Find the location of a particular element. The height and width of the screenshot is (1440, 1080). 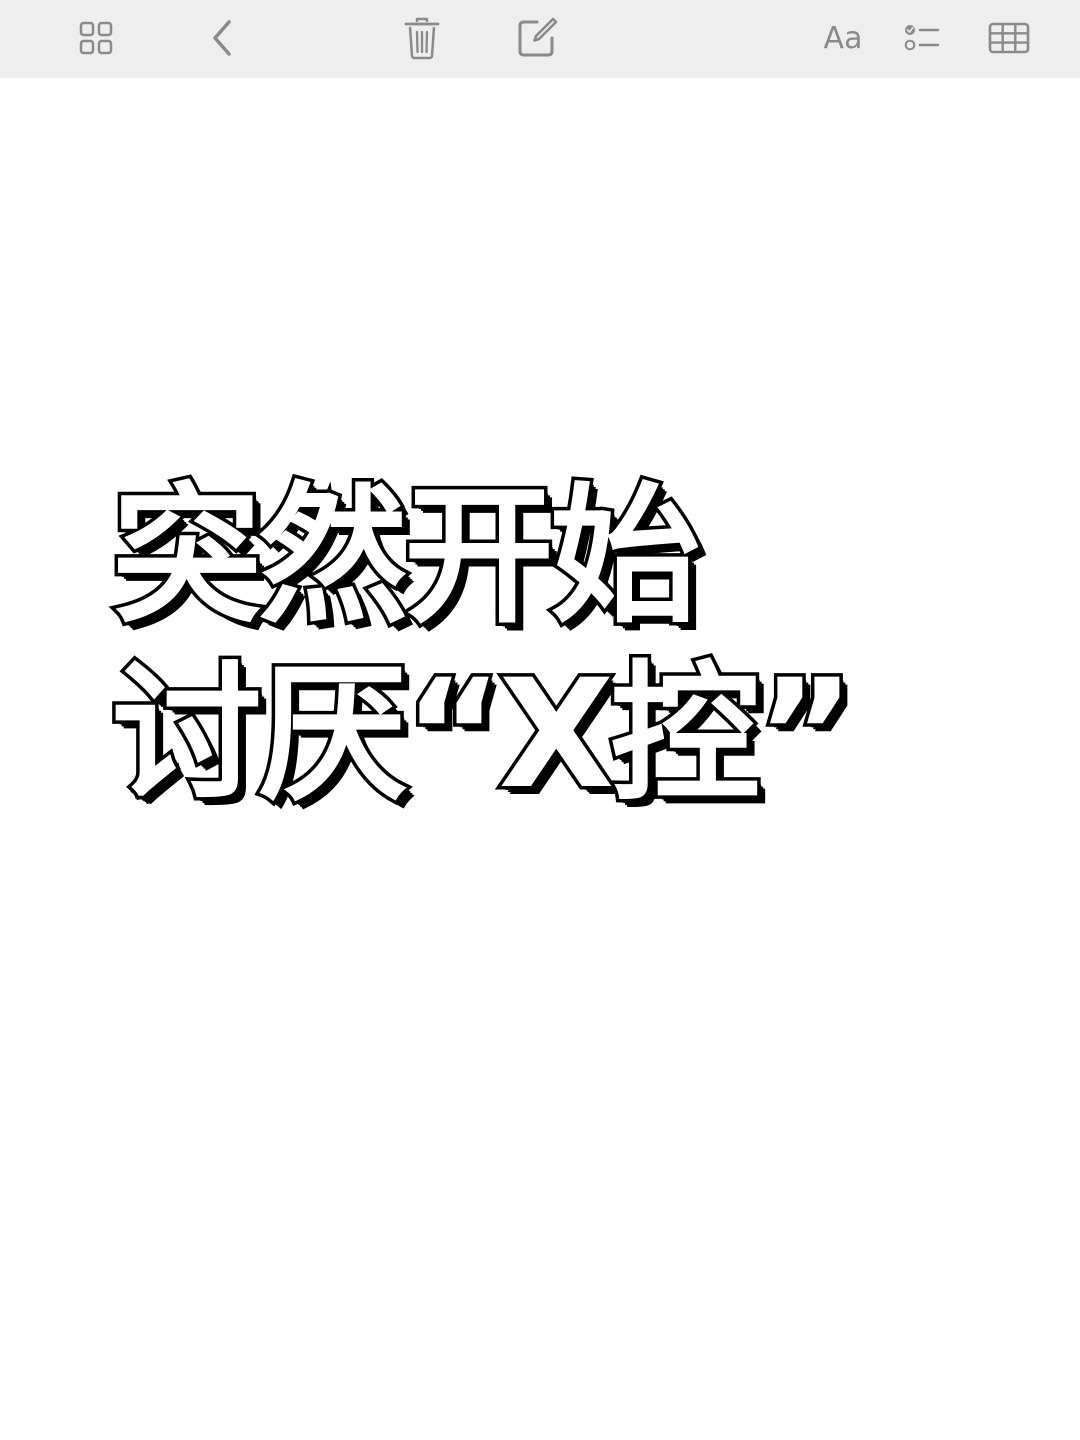

new-note-button is located at coordinates (537, 38).